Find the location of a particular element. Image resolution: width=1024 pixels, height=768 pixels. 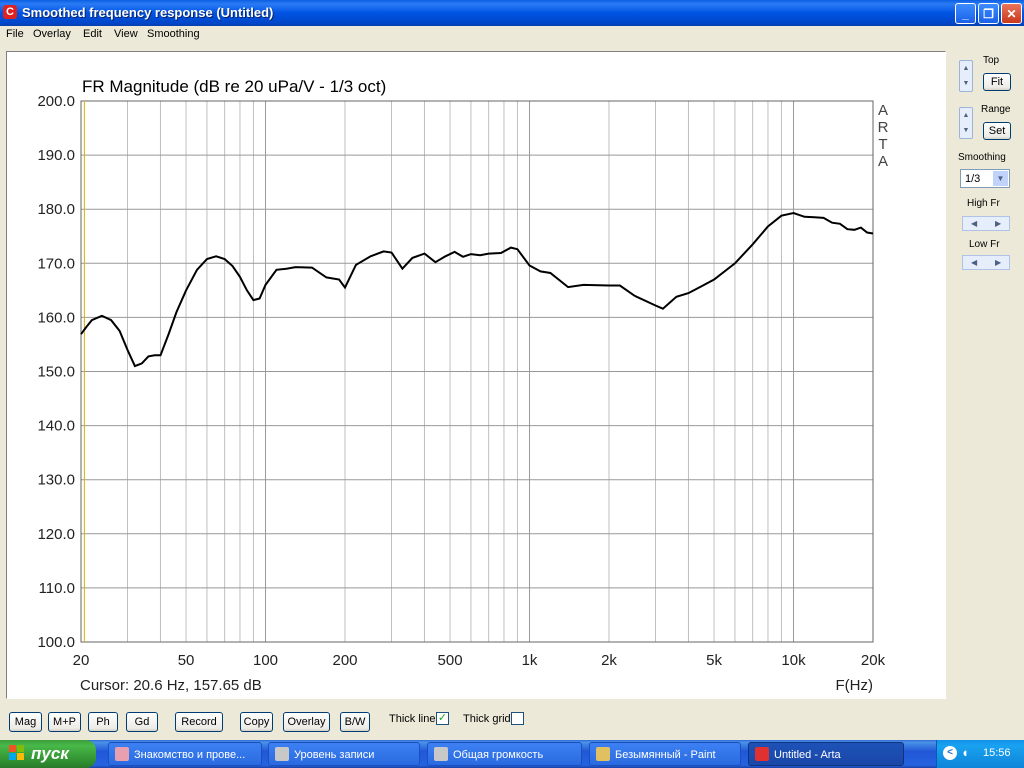

set-button: Set is located at coordinates (997, 131).